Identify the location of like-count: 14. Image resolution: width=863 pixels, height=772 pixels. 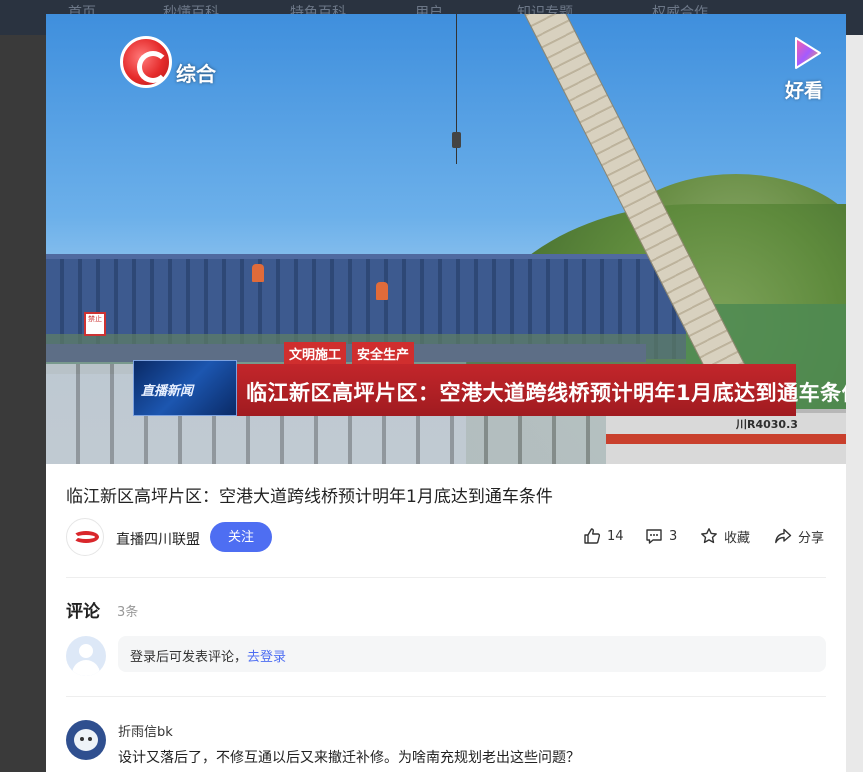
(615, 536).